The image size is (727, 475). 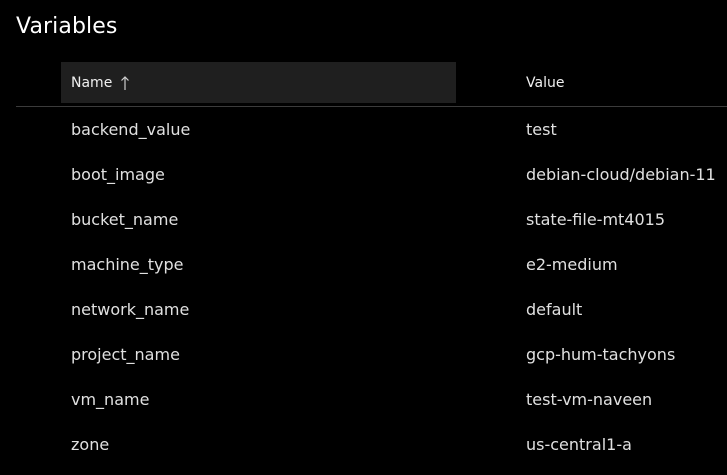 I want to click on variable-name: boot_image, so click(x=118, y=174).